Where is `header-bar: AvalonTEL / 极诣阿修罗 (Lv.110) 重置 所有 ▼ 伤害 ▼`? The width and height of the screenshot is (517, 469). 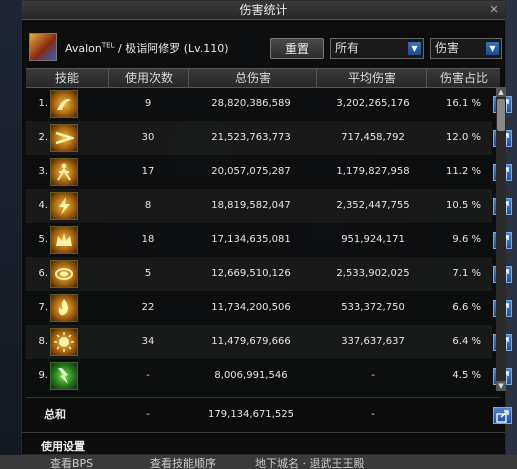
header-bar: AvalonTEL / 极诣阿修罗 (Lv.110) 重置 所有 ▼ 伤害 ▼ is located at coordinates (263, 44).